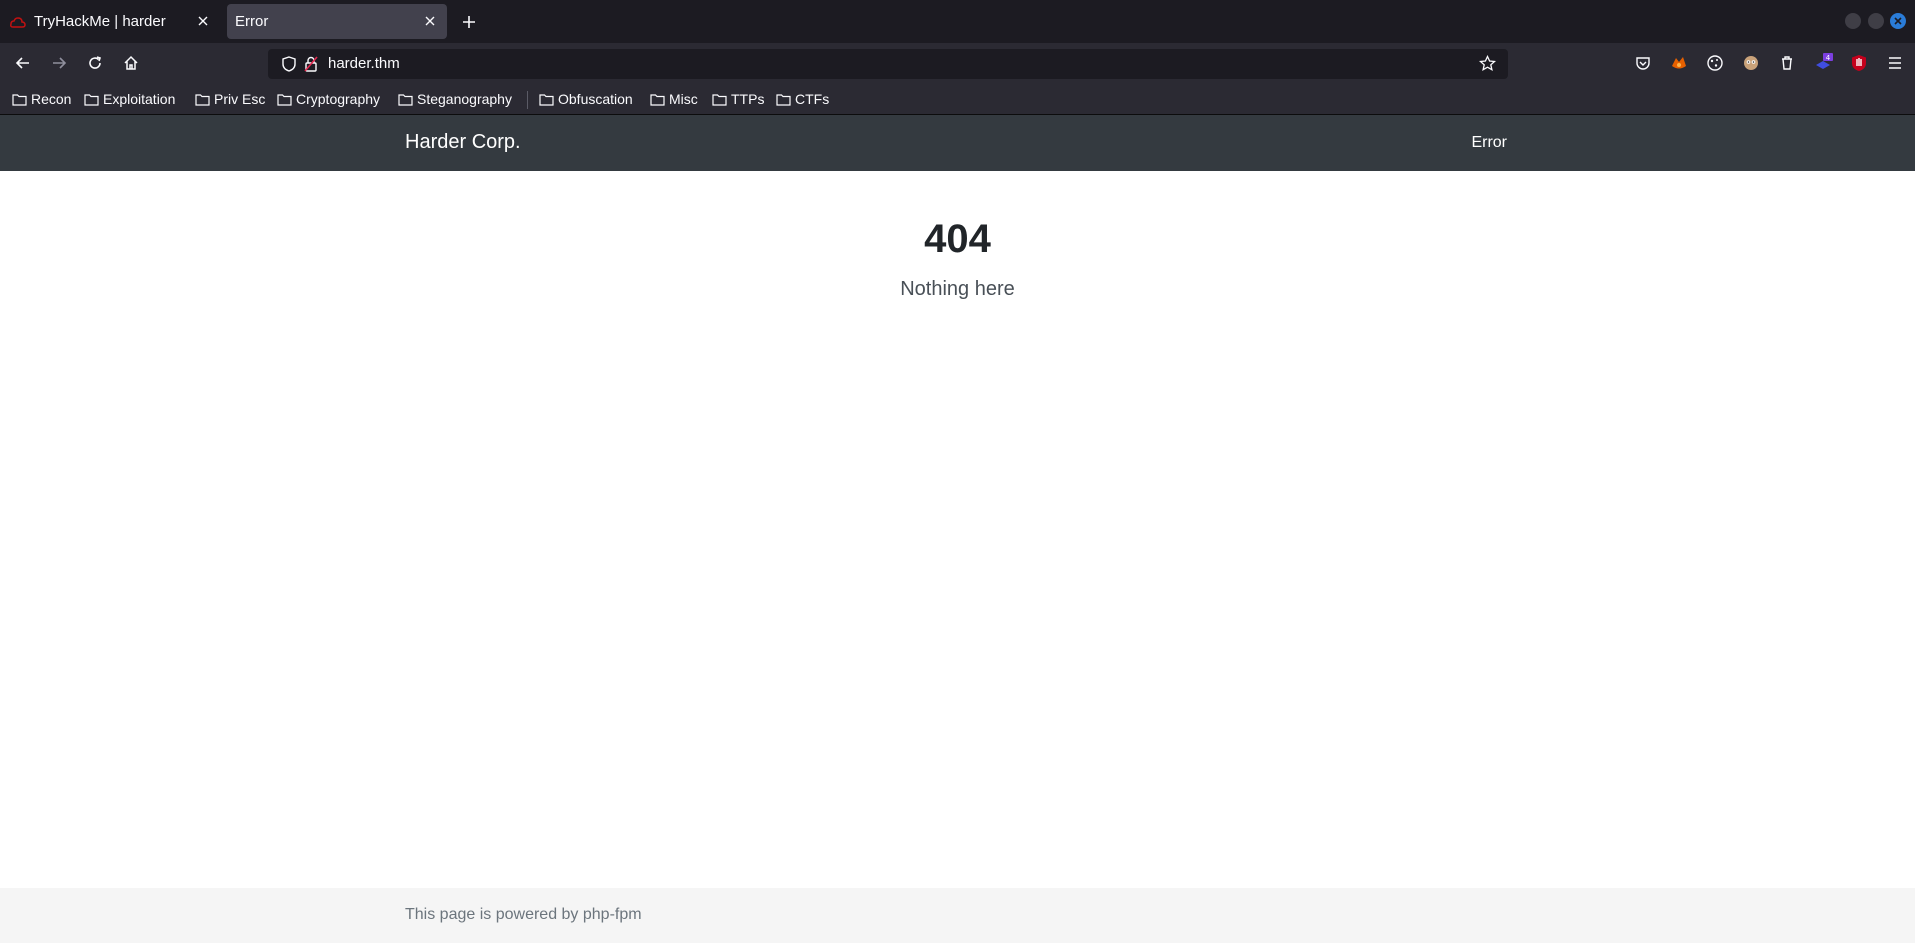  Describe the element at coordinates (469, 22) in the screenshot. I see `new-tab-button` at that location.